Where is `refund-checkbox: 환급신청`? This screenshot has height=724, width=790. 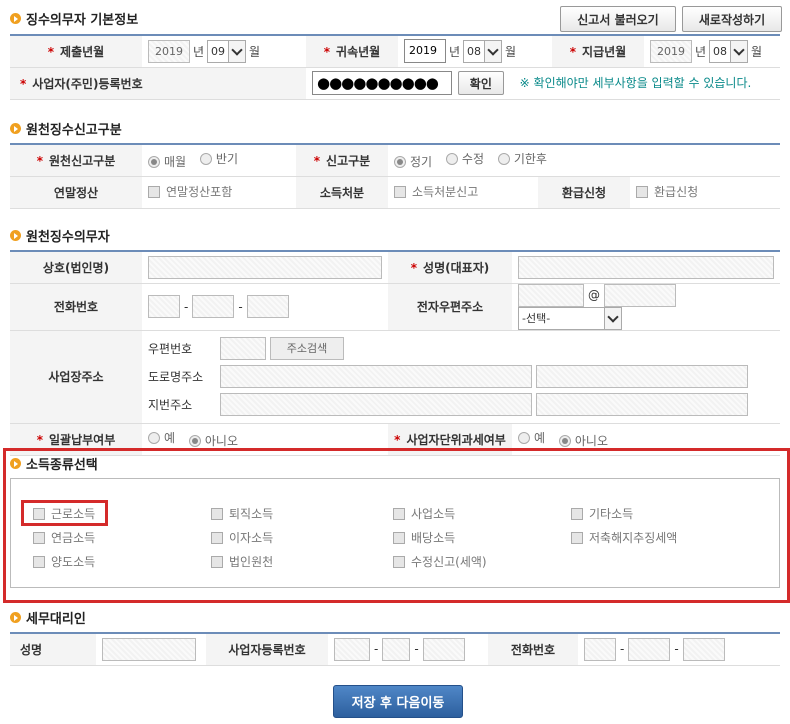 refund-checkbox: 환급신청 is located at coordinates (667, 191).